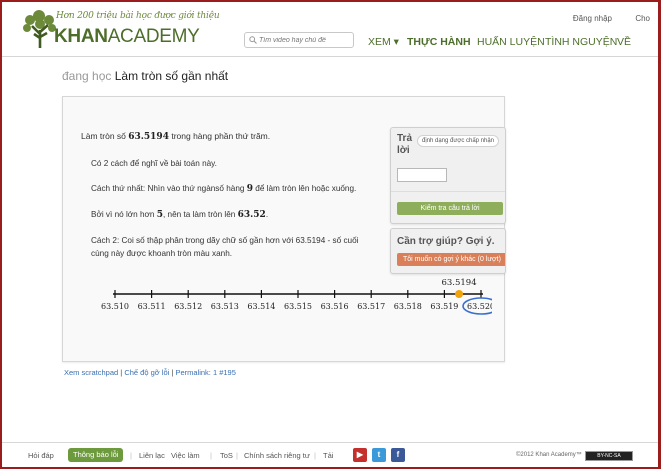  Describe the element at coordinates (298, 306) in the screenshot. I see `number-line-tick-label: 63.515` at that location.